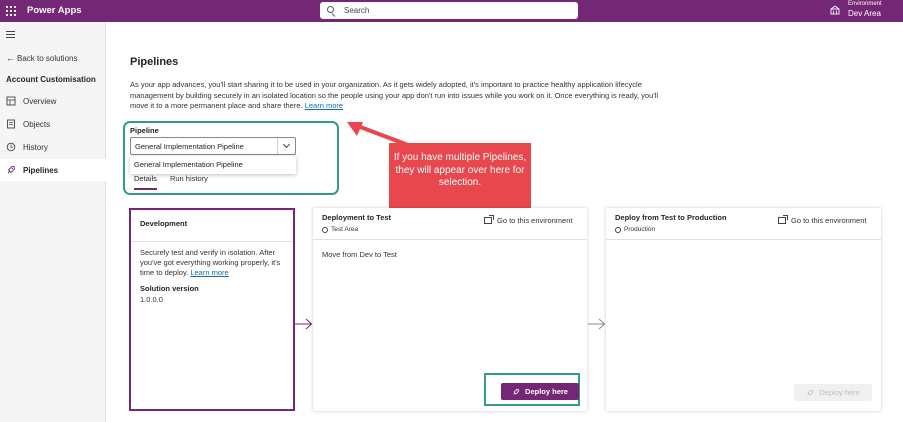 The width and height of the screenshot is (903, 422). I want to click on sidebar-item-label: Objects, so click(37, 124).